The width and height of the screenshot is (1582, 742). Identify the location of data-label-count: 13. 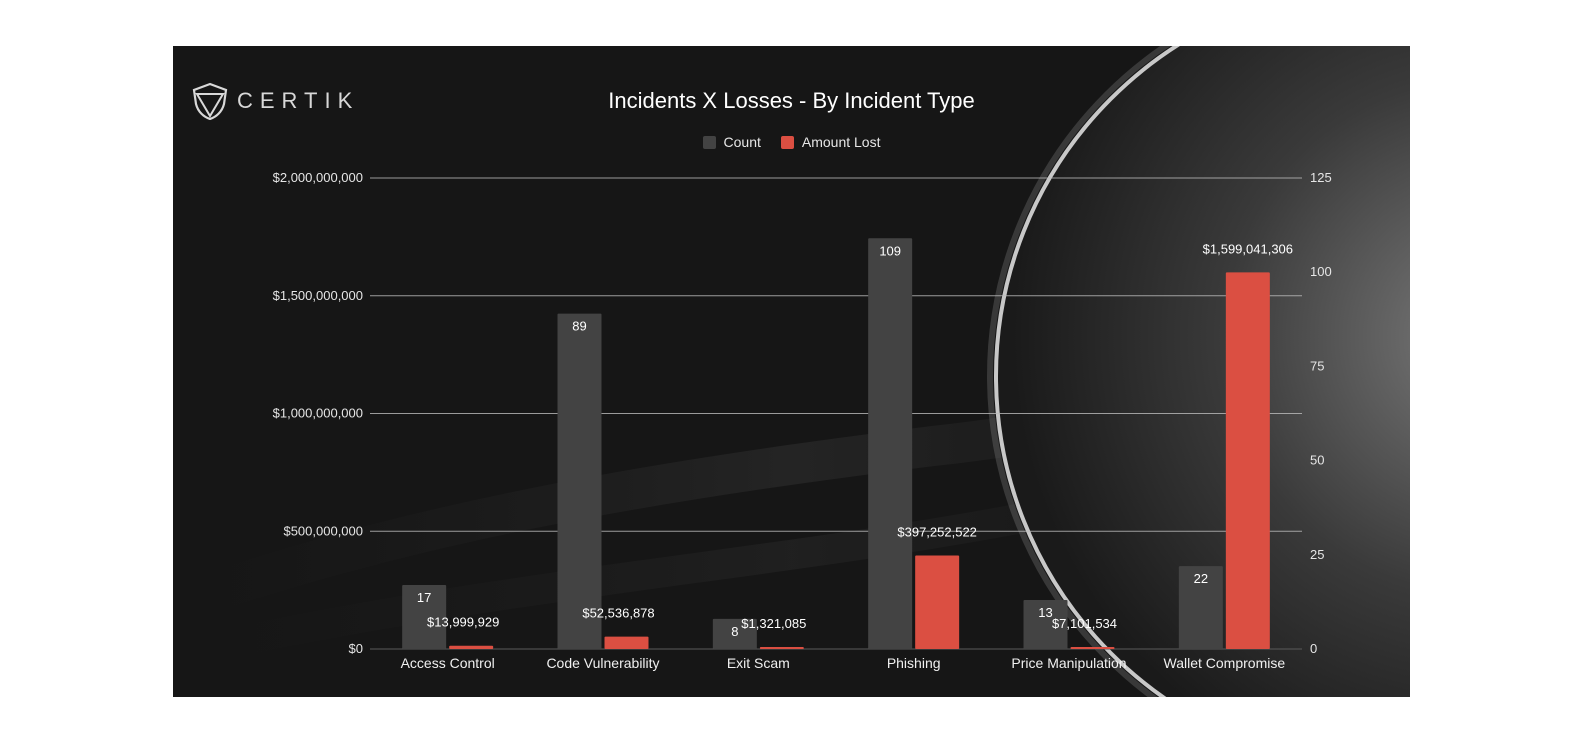
(1045, 612).